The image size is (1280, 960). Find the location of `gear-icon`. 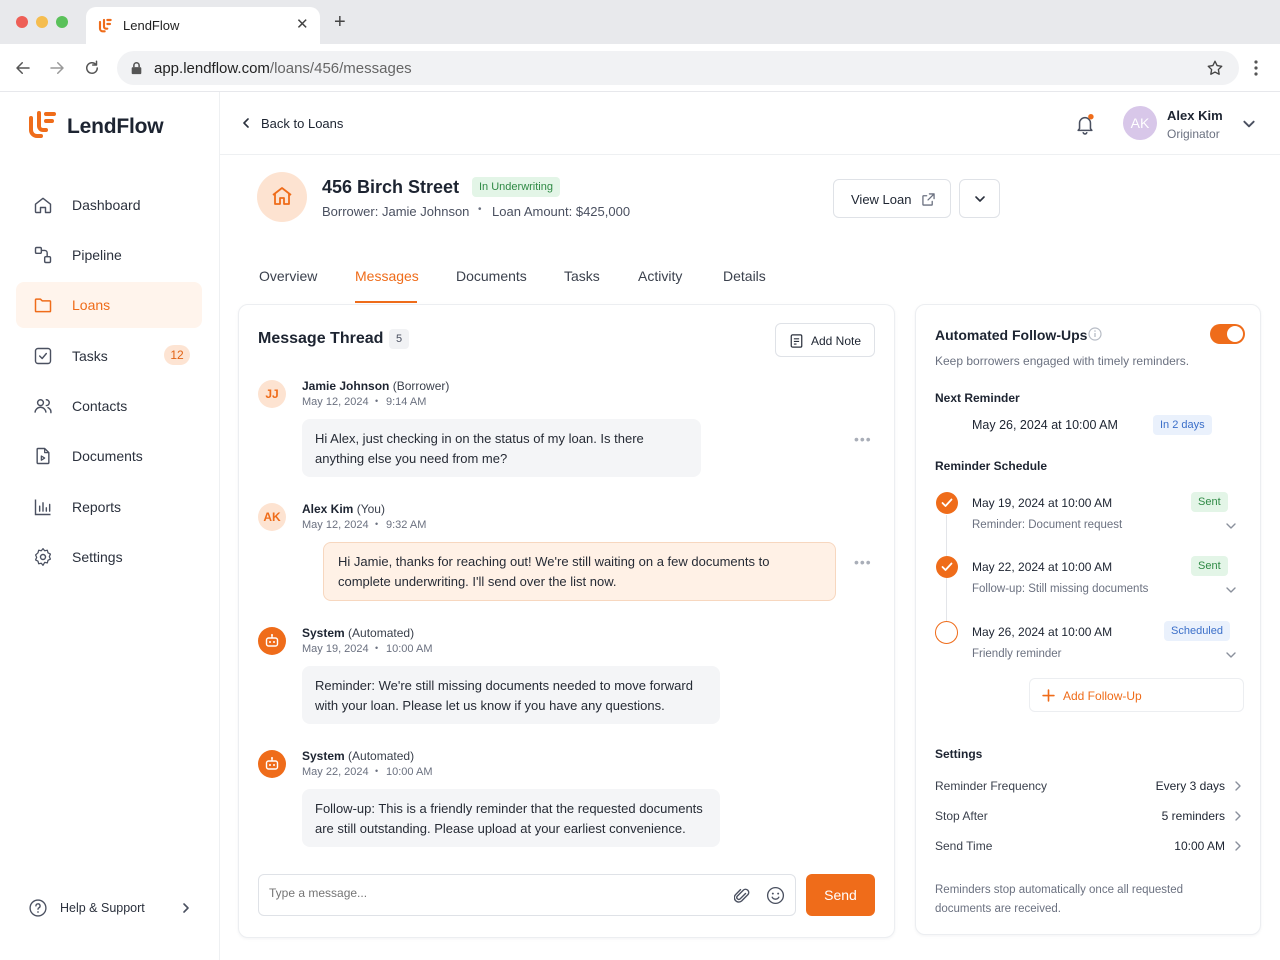

gear-icon is located at coordinates (43, 557).